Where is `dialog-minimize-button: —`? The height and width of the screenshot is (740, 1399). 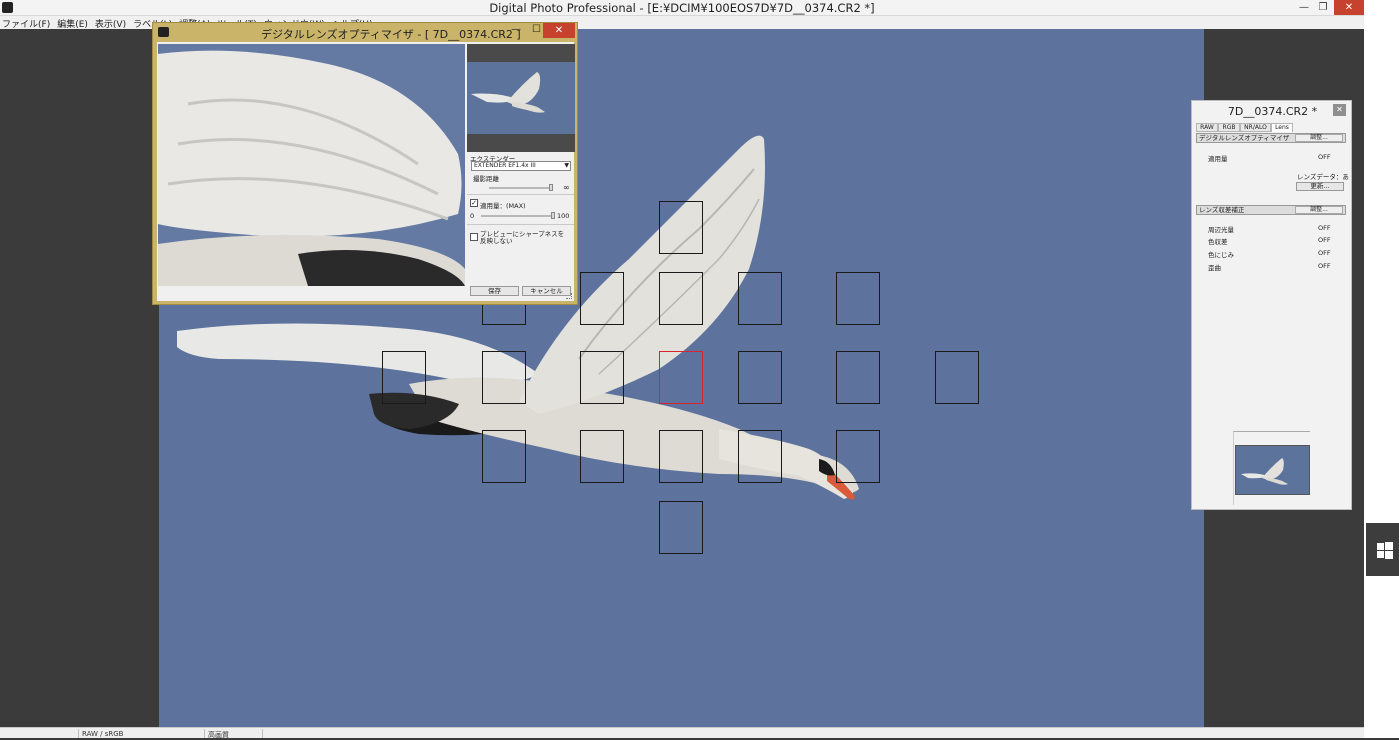 dialog-minimize-button: — is located at coordinates (516, 29).